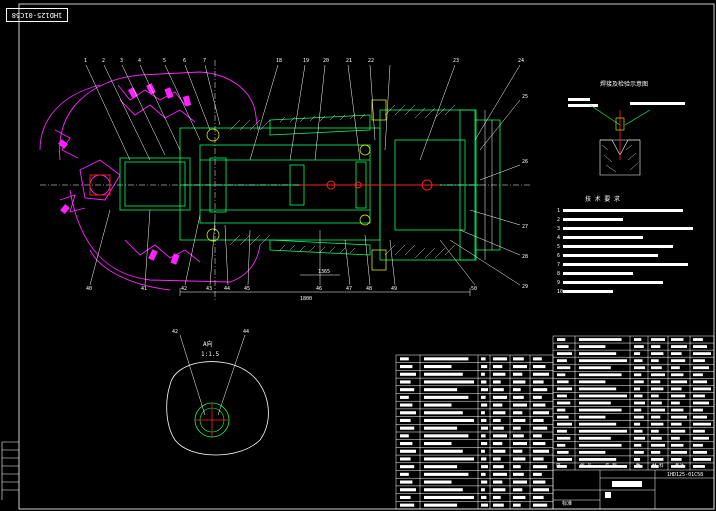 Image resolution: width=716 pixels, height=511 pixels. What do you see at coordinates (685, 475) in the screenshot?
I see `svg-text: 1HD125-01C58` at bounding box center [685, 475].